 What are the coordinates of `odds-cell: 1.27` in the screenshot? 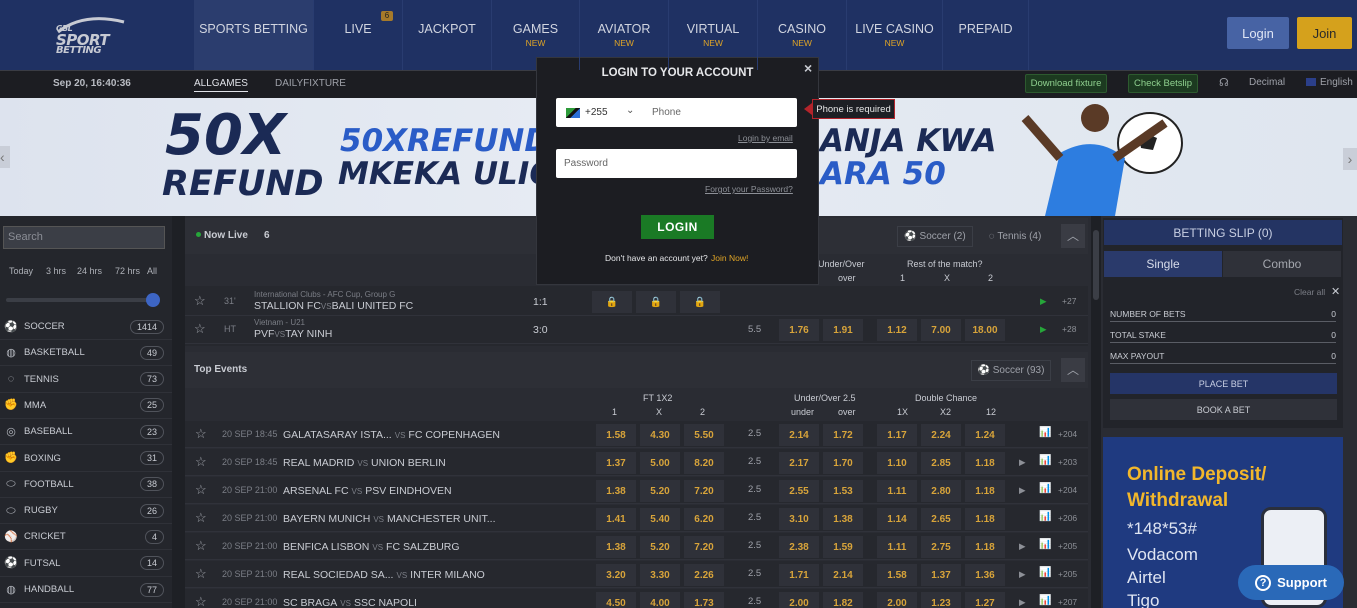 It's located at (985, 600).